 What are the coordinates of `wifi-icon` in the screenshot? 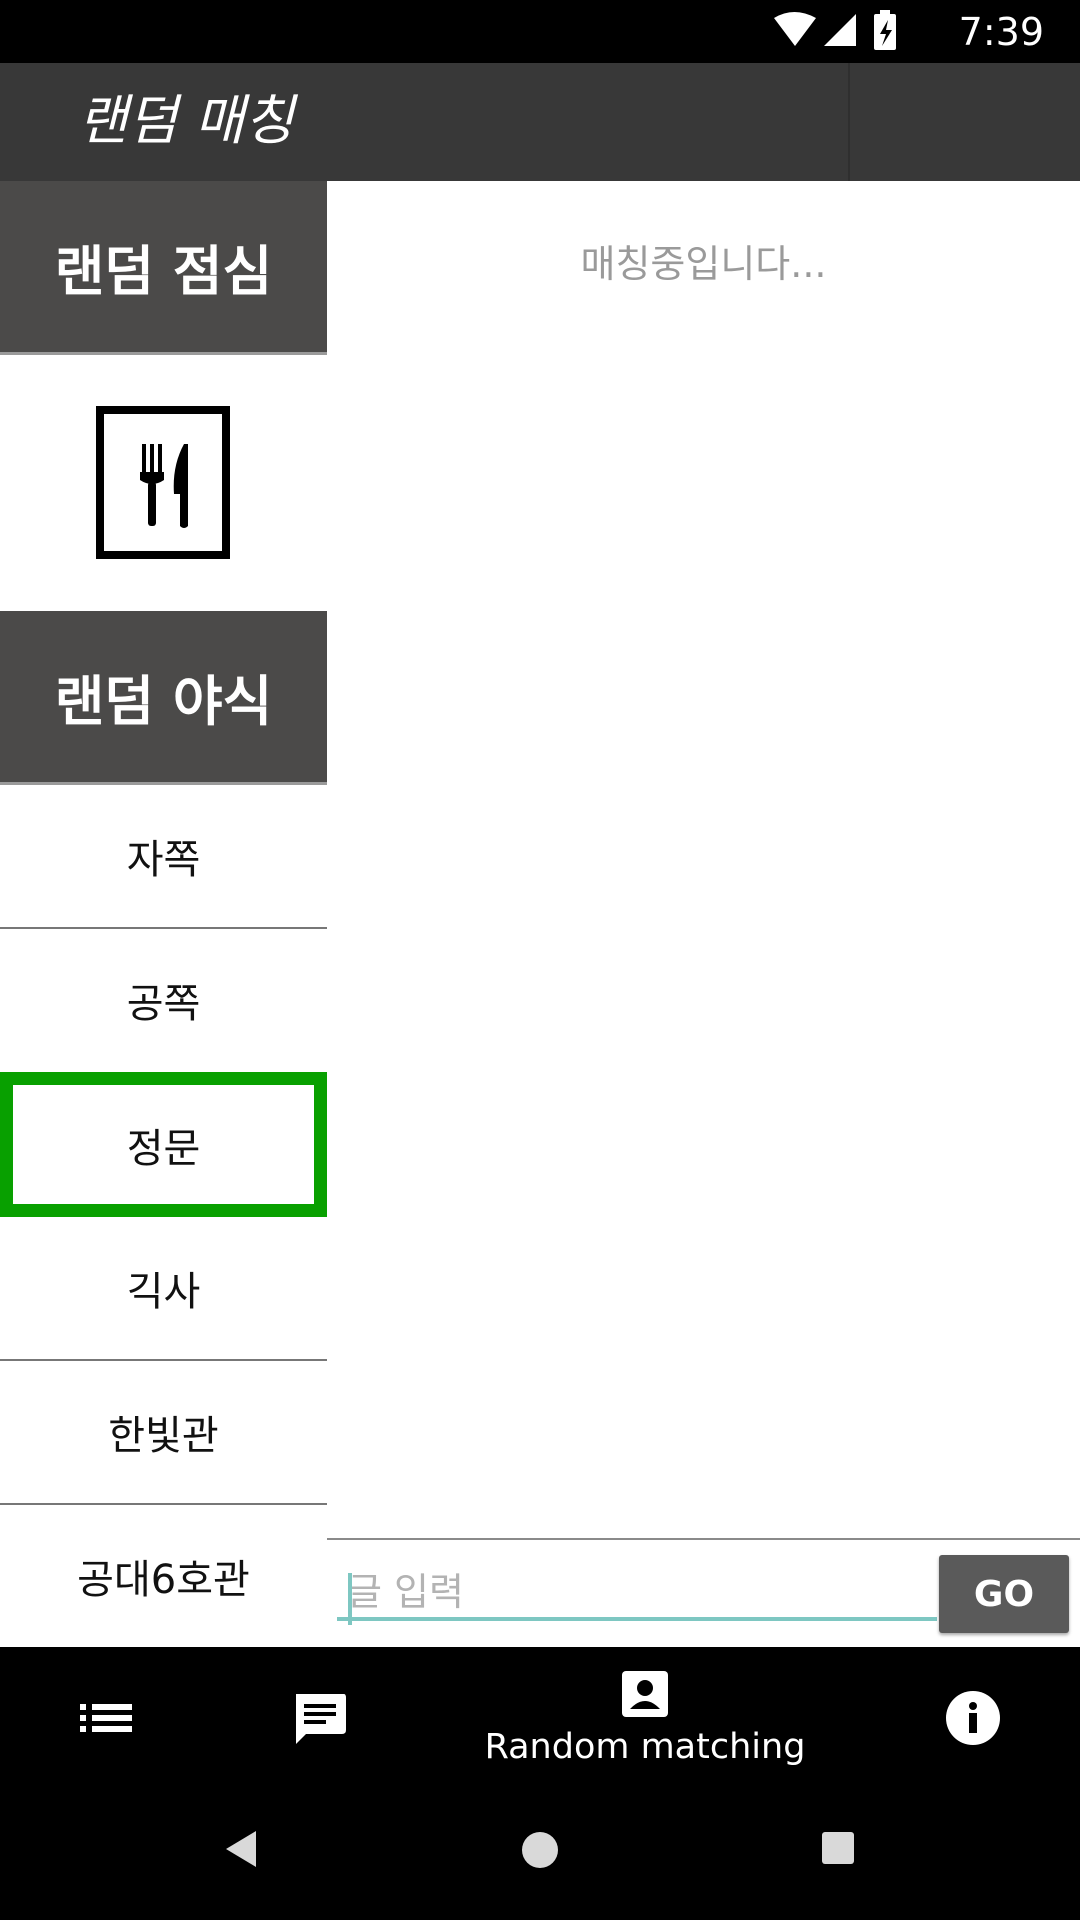 It's located at (795, 29).